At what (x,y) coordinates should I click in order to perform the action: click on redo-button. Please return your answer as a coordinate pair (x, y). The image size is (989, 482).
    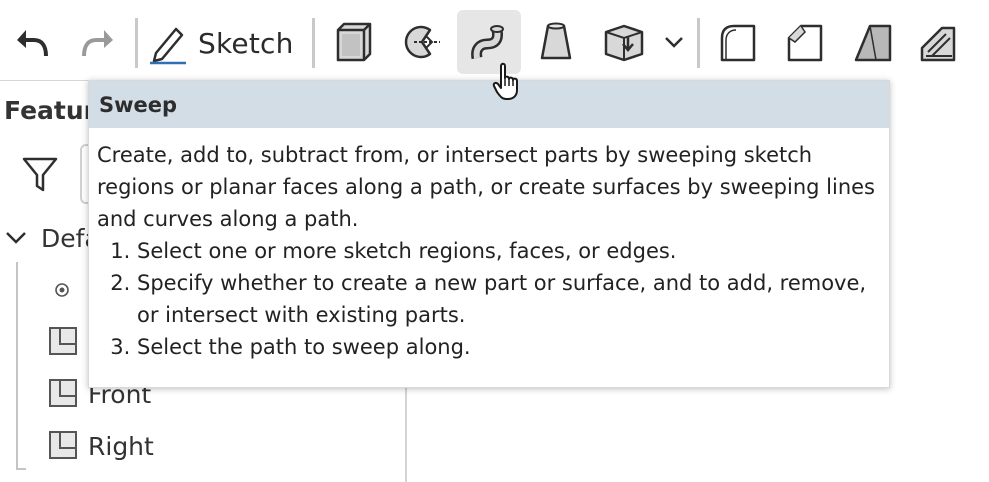
    Looking at the image, I should click on (98, 42).